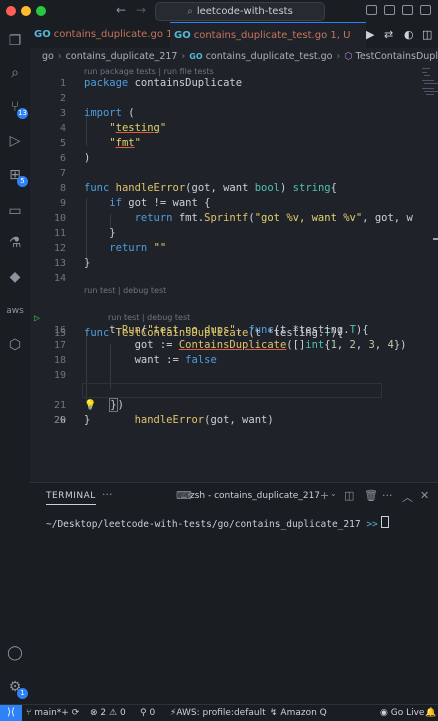 This screenshot has width=438, height=721. What do you see at coordinates (101, 35) in the screenshot?
I see `tab-contains-duplicate: GOcontains_duplicate.go 1, U` at bounding box center [101, 35].